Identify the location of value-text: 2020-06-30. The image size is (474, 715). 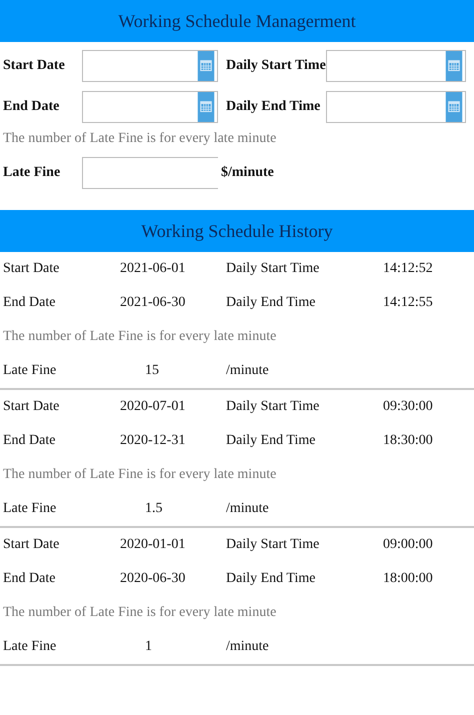
(153, 579).